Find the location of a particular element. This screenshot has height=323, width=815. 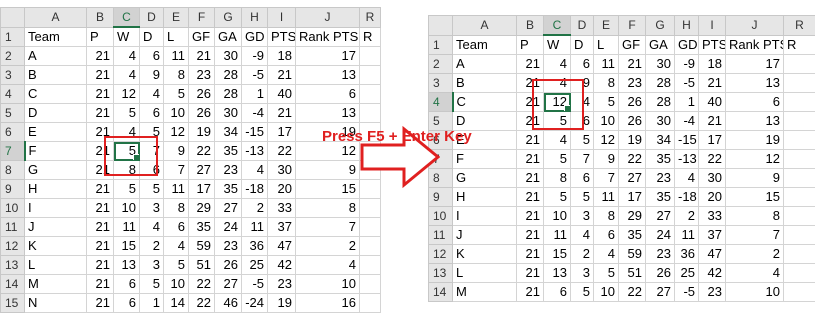

cell-c11: 11 is located at coordinates (126, 227).